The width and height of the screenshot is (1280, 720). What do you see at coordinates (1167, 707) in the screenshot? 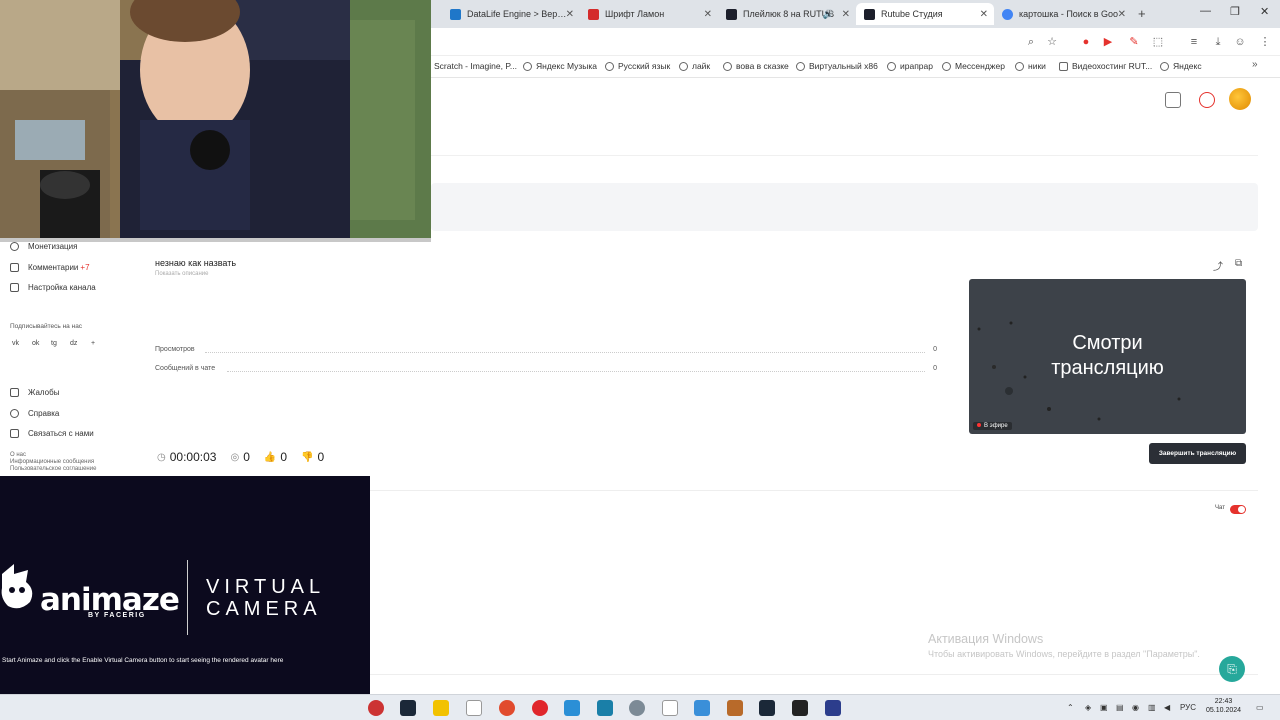
I see `volume-icon: ◀` at bounding box center [1167, 707].